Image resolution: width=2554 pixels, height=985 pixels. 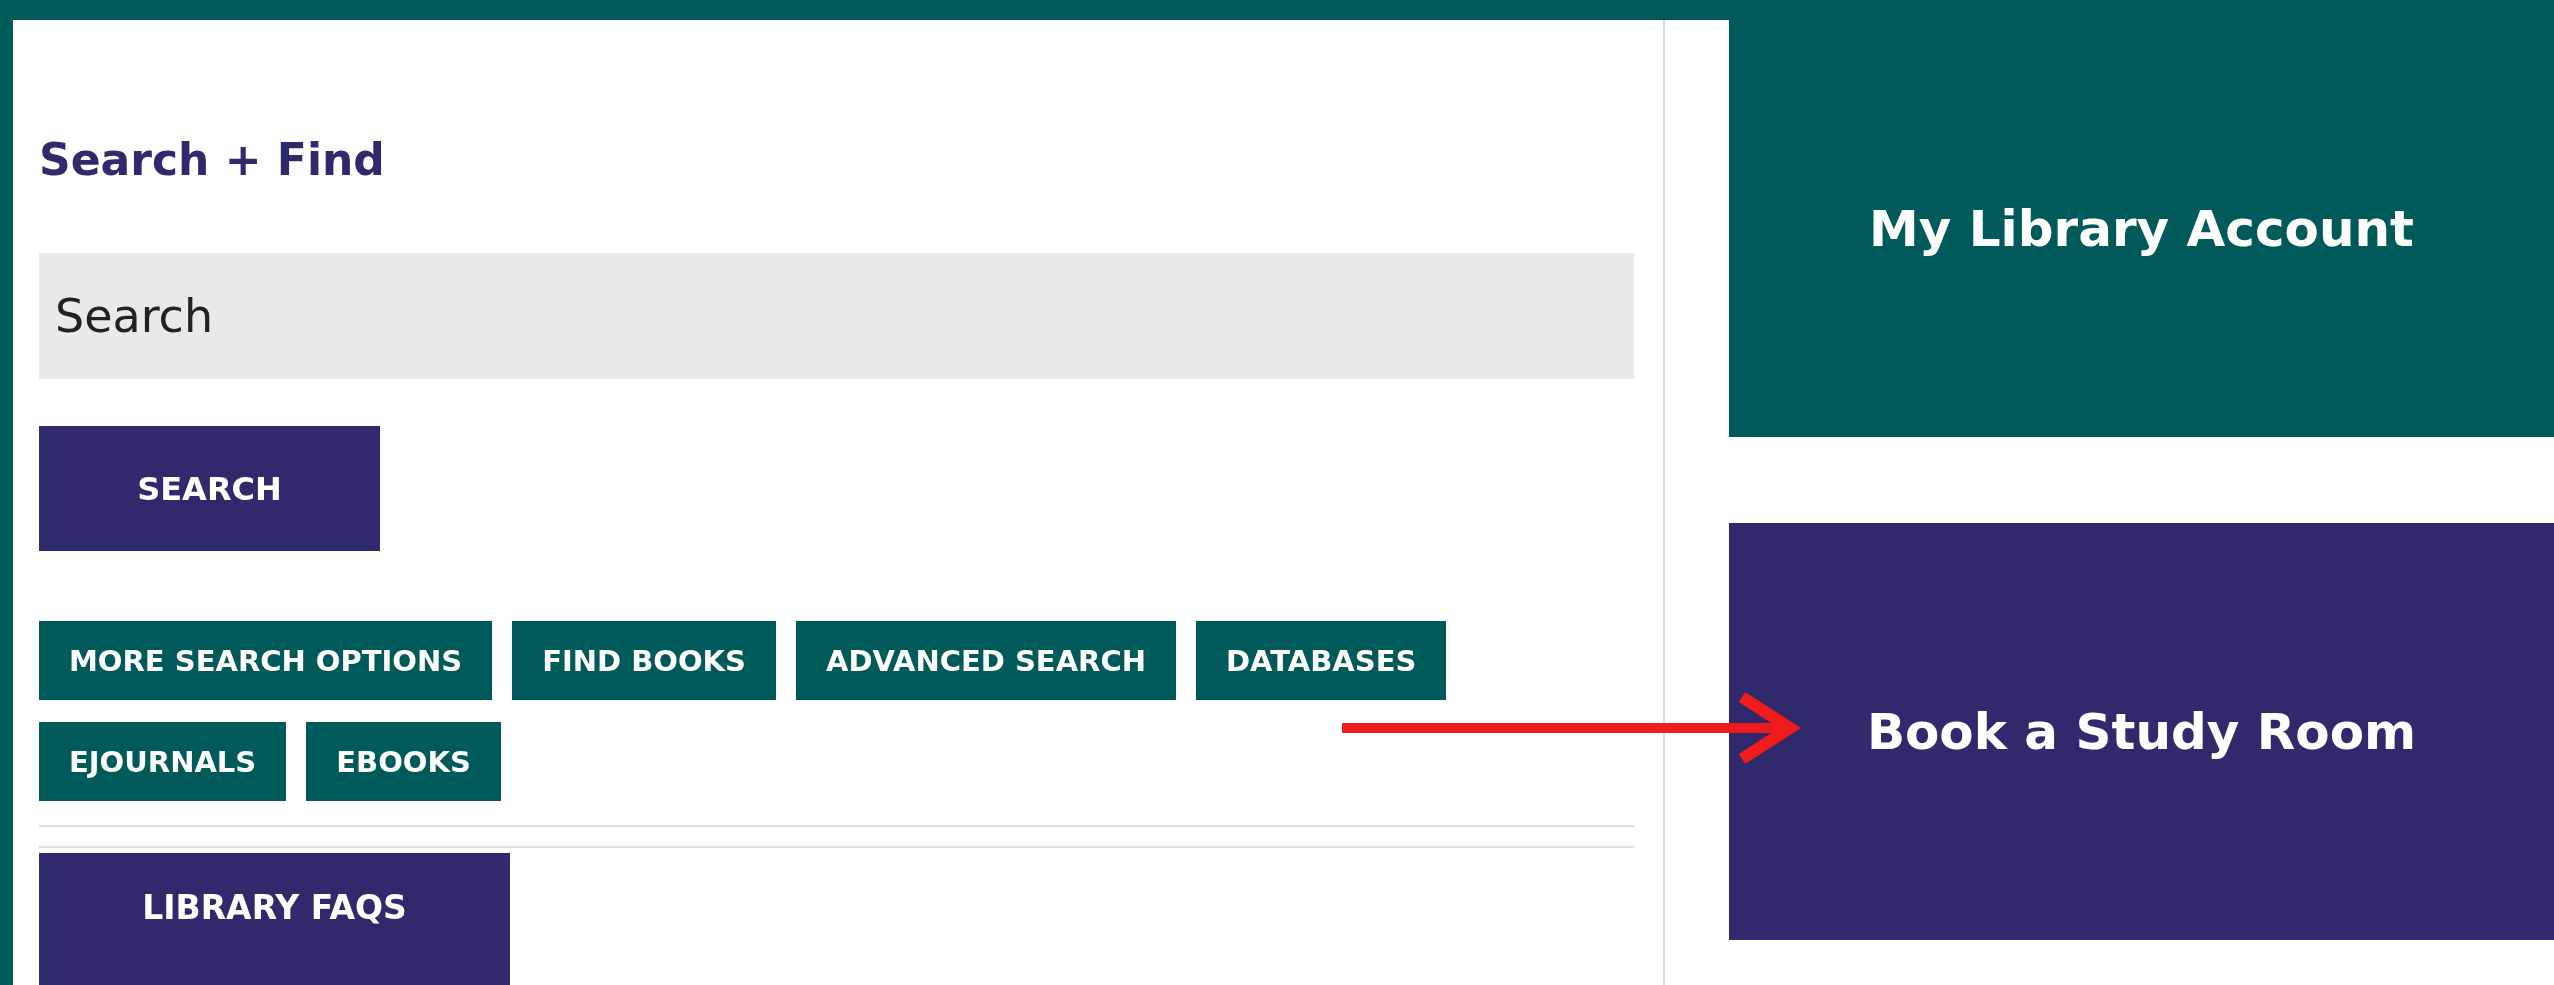 What do you see at coordinates (836, 316) in the screenshot?
I see `search-field: Search` at bounding box center [836, 316].